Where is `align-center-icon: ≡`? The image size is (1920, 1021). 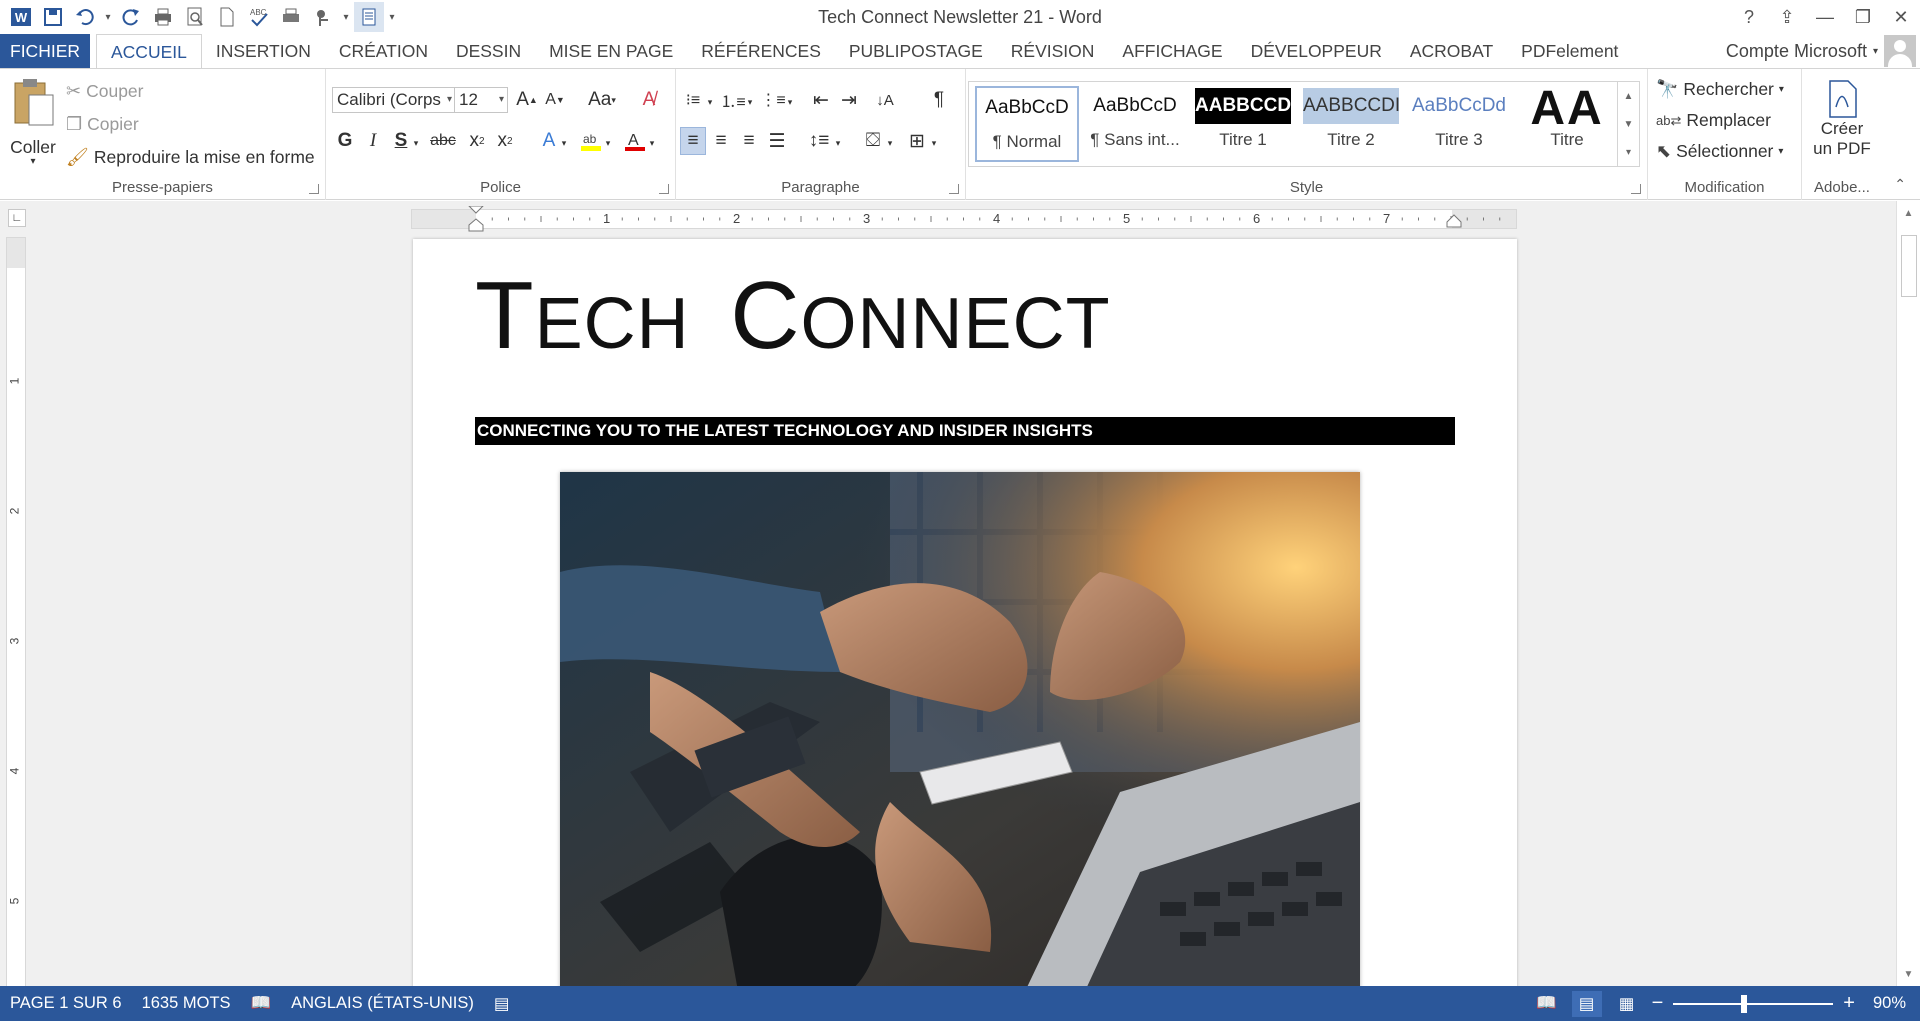 align-center-icon: ≡ is located at coordinates (721, 141).